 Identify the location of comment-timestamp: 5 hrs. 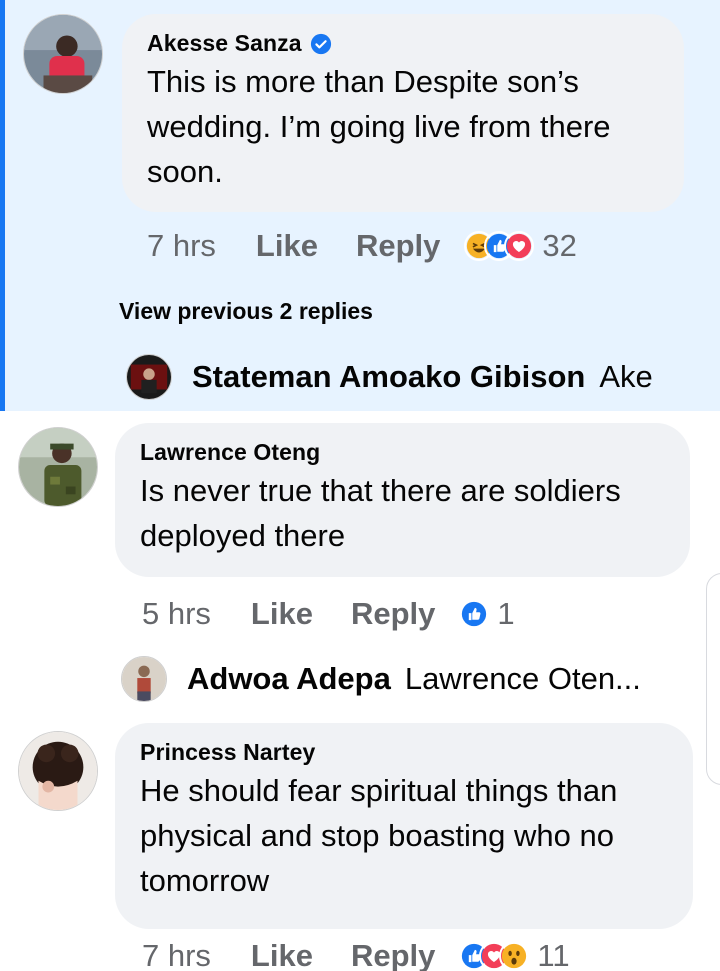
(176, 614).